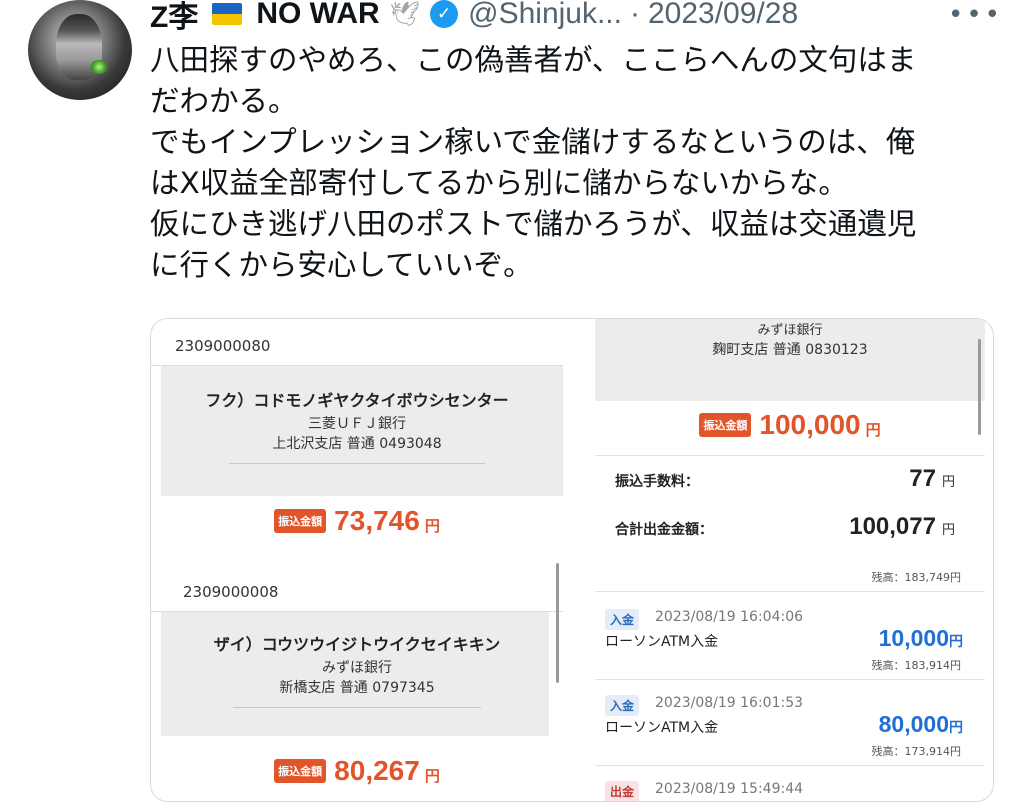 This screenshot has height=802, width=1024. Describe the element at coordinates (729, 617) in the screenshot. I see `transaction-time: 2023/08/19 16:04:06` at that location.